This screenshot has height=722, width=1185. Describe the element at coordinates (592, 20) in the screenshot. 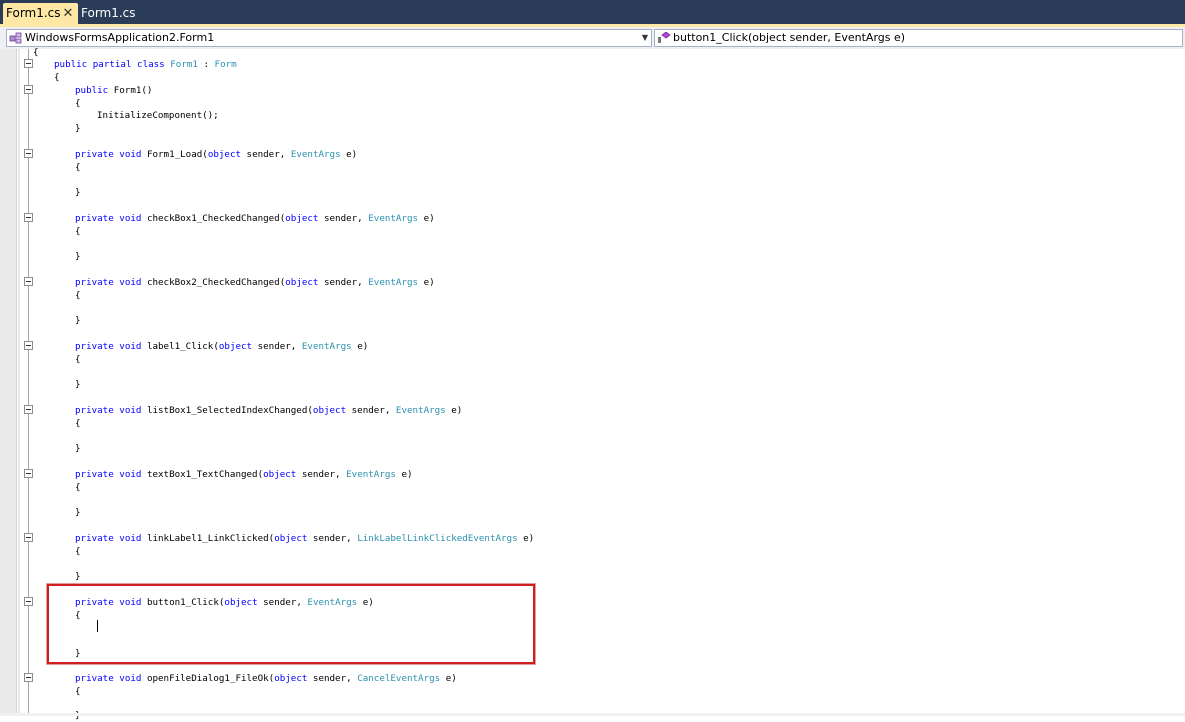

I see `document-tab-strip: Form1.cs ✕ Form1.cs [Design]` at that location.